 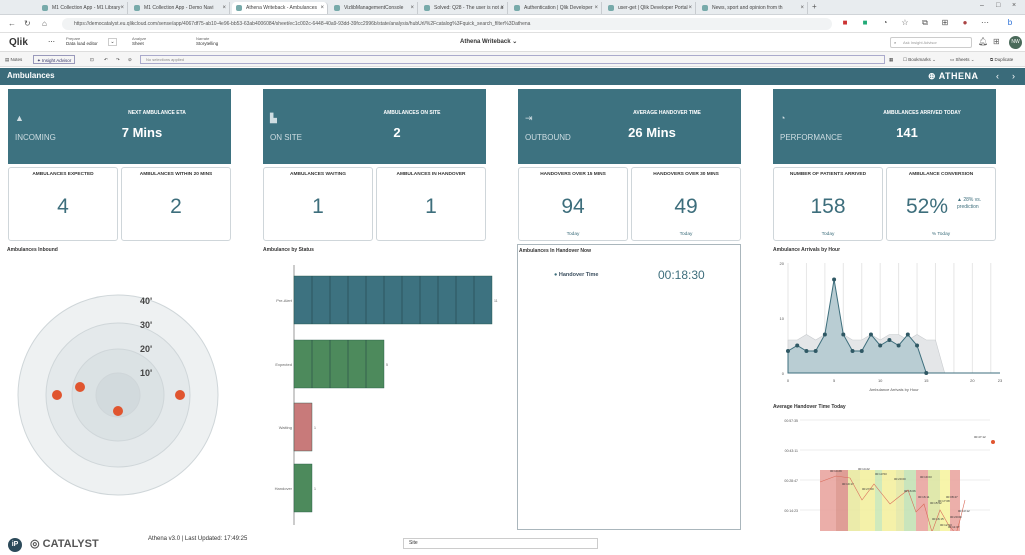 I want to click on card-ambulances-waiting: AMBULANCES WAITING 1, so click(x=318, y=204).